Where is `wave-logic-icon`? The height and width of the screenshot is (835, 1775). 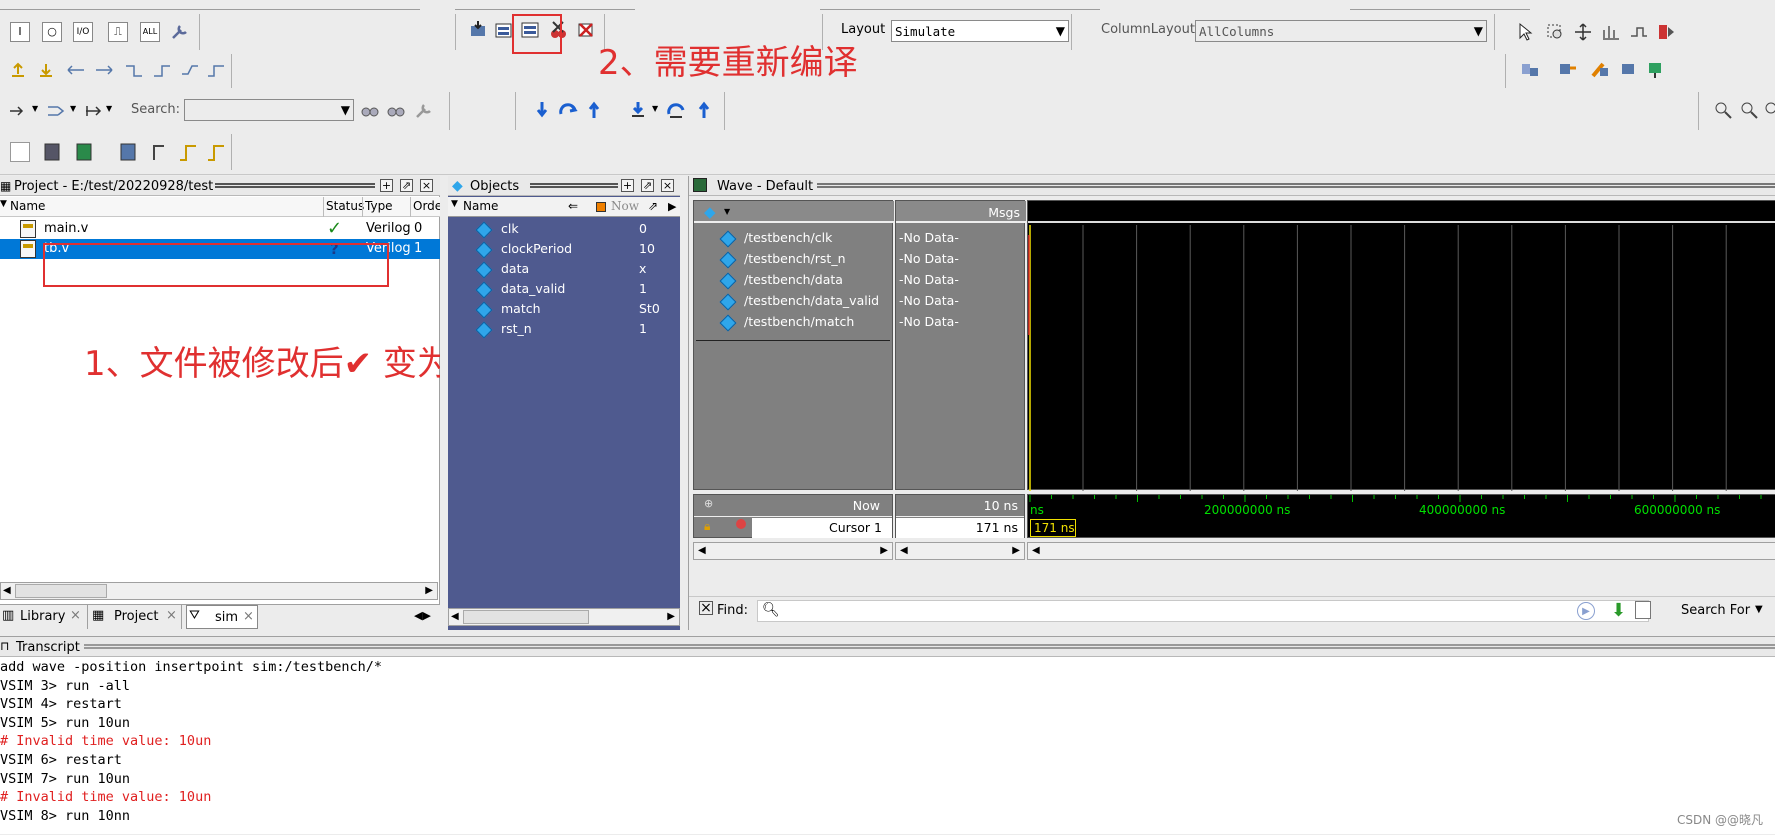
wave-logic-icon is located at coordinates (52, 152).